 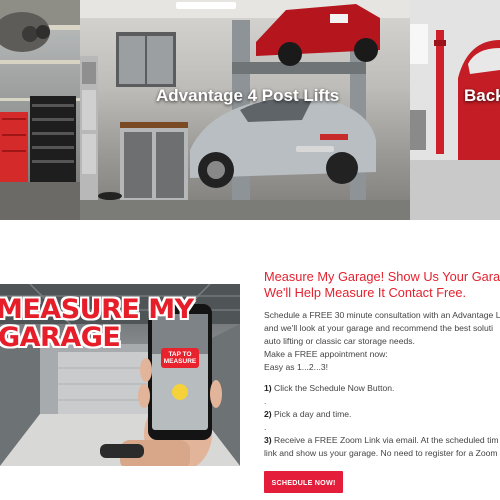 What do you see at coordinates (180, 354) in the screenshot?
I see `phone-label-line1: TAP TO` at bounding box center [180, 354].